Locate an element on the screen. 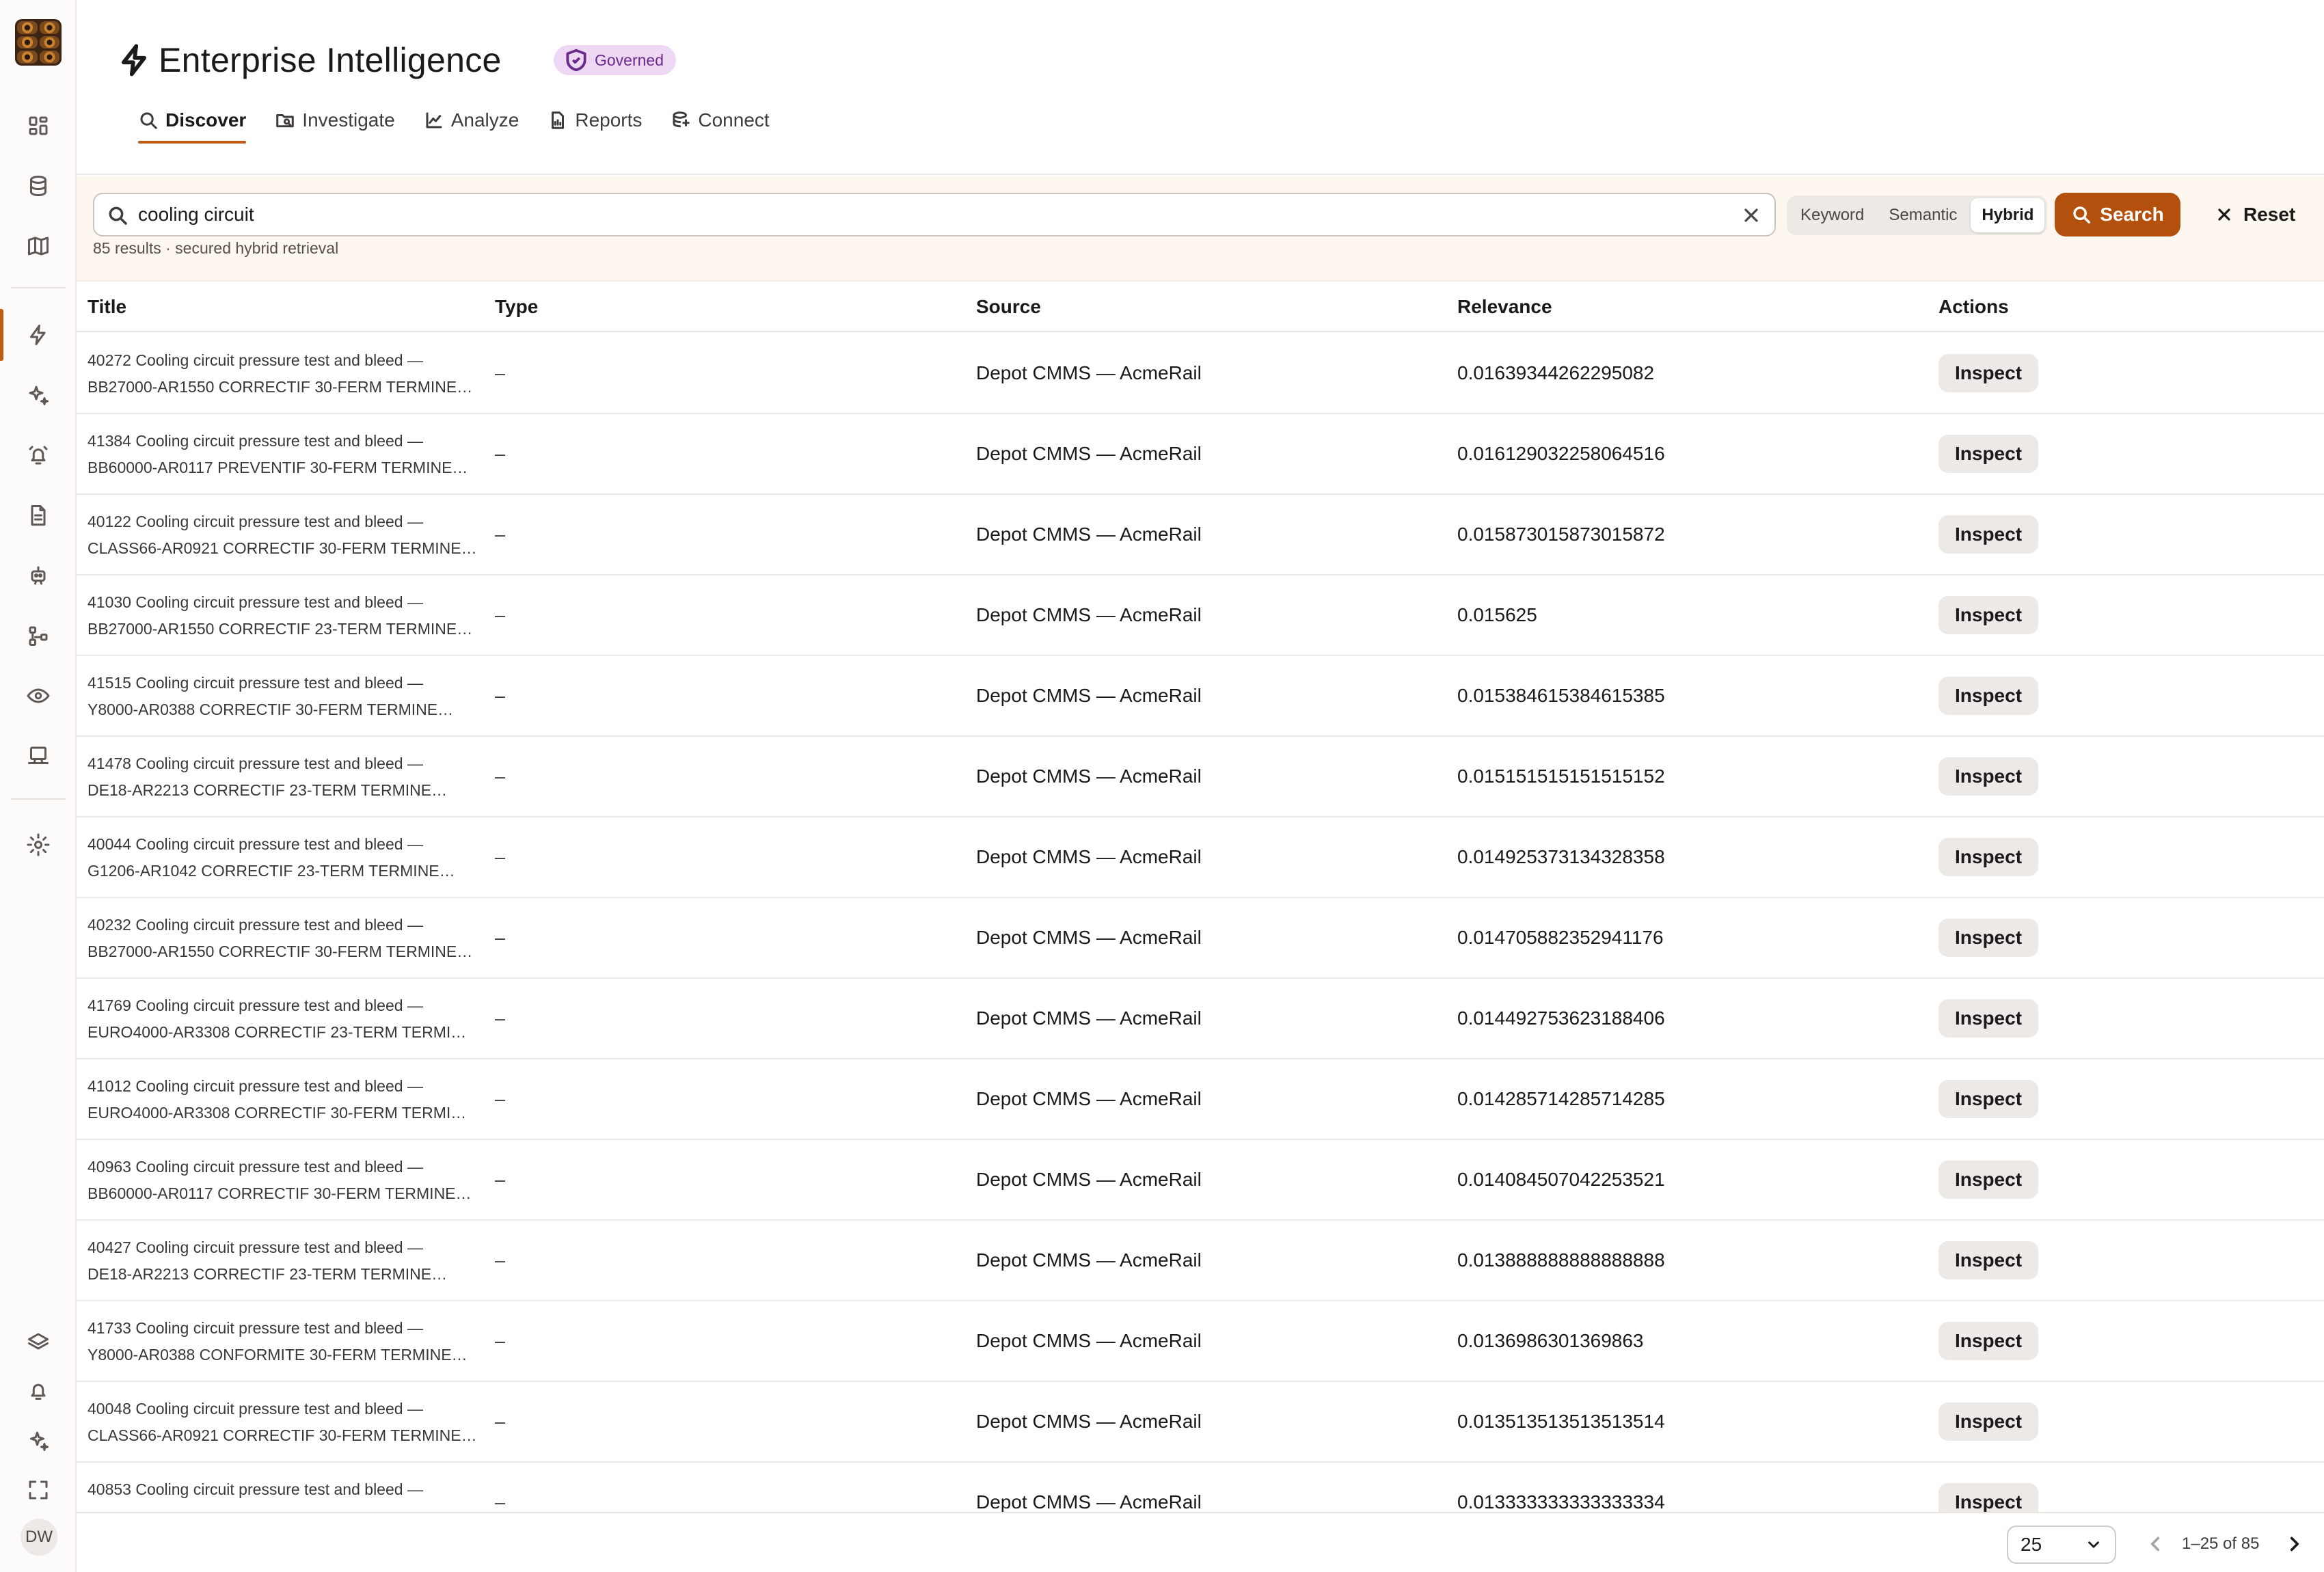 This screenshot has height=1572, width=2324. dashboard-icon is located at coordinates (38, 125).